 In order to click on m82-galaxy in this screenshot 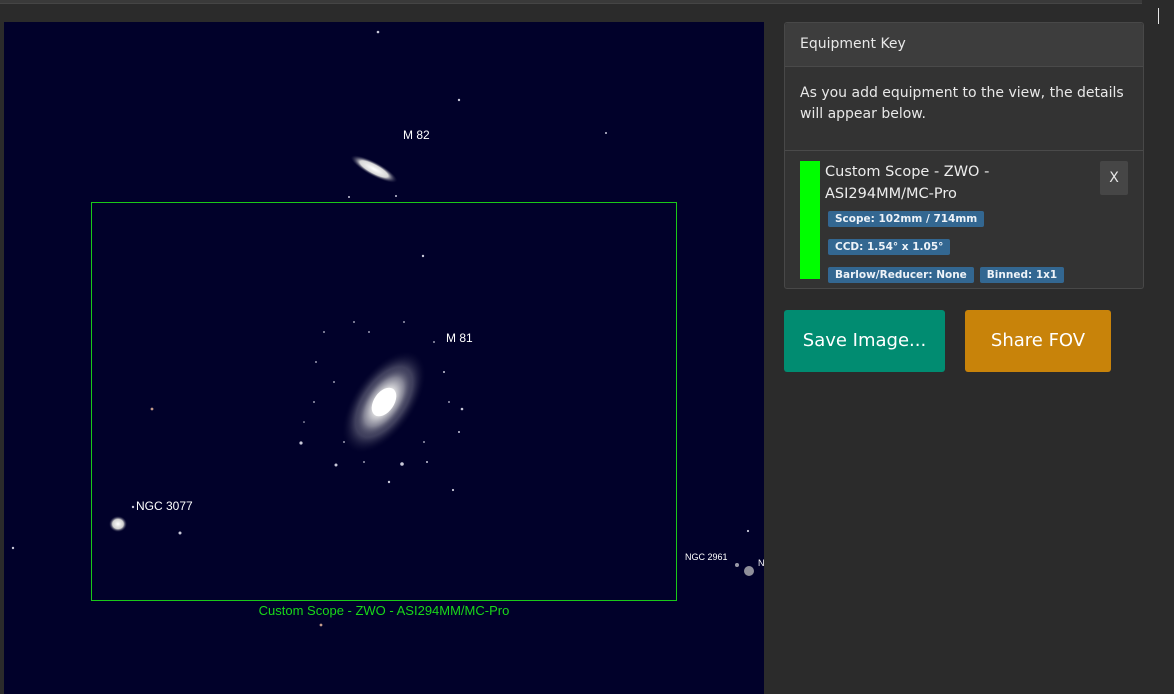, I will do `click(374, 169)`.